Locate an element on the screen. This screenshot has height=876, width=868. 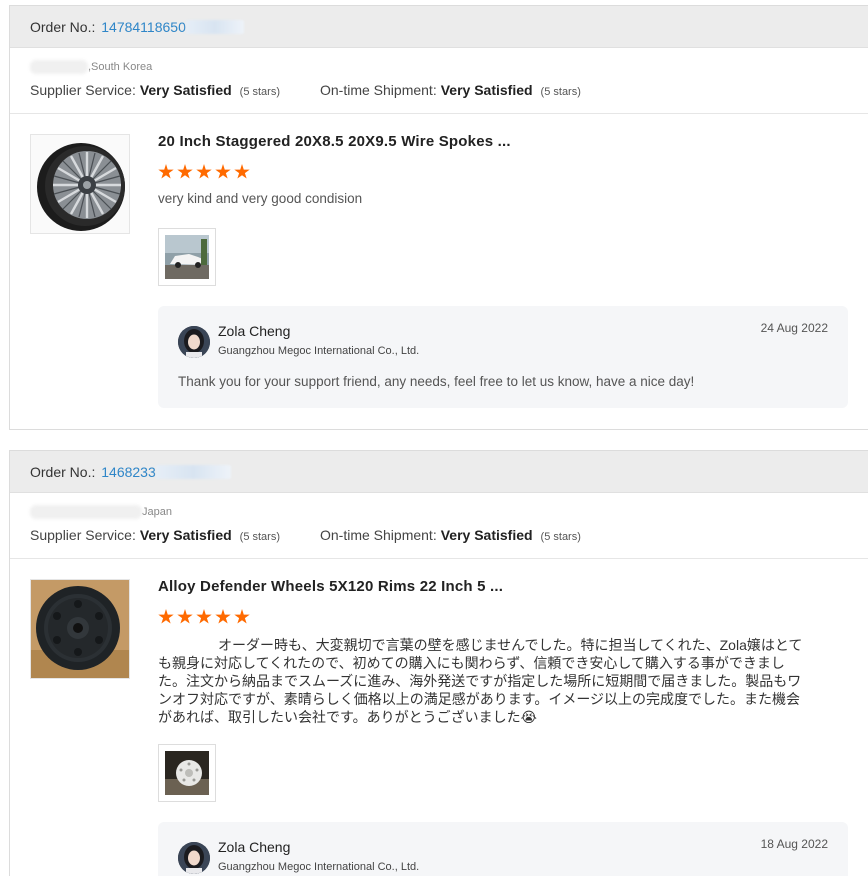
wheel-photo-image is located at coordinates (187, 773).